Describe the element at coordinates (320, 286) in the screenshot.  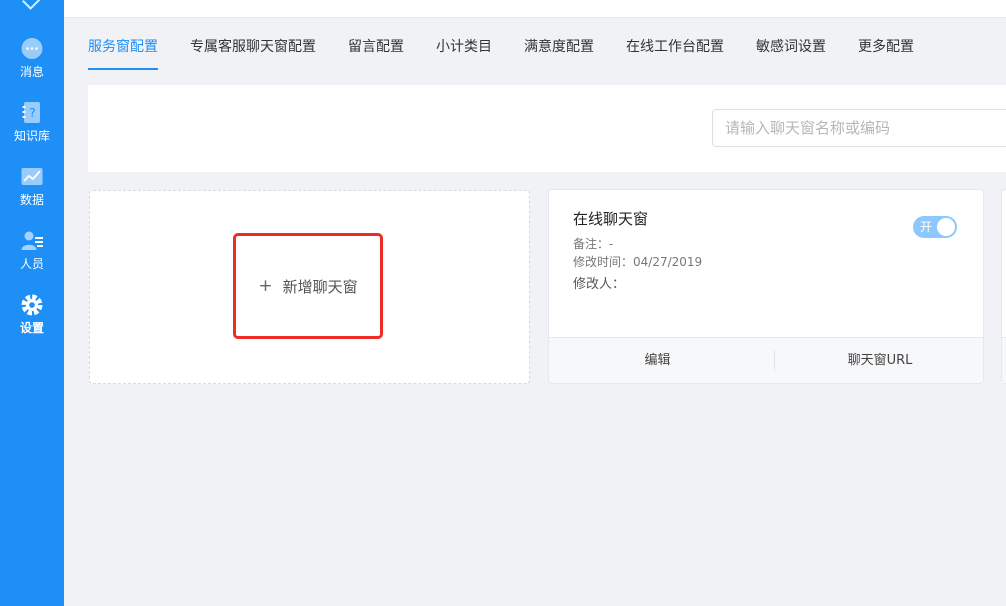
I see `add-chat-window-label: 新增聊天窗` at that location.